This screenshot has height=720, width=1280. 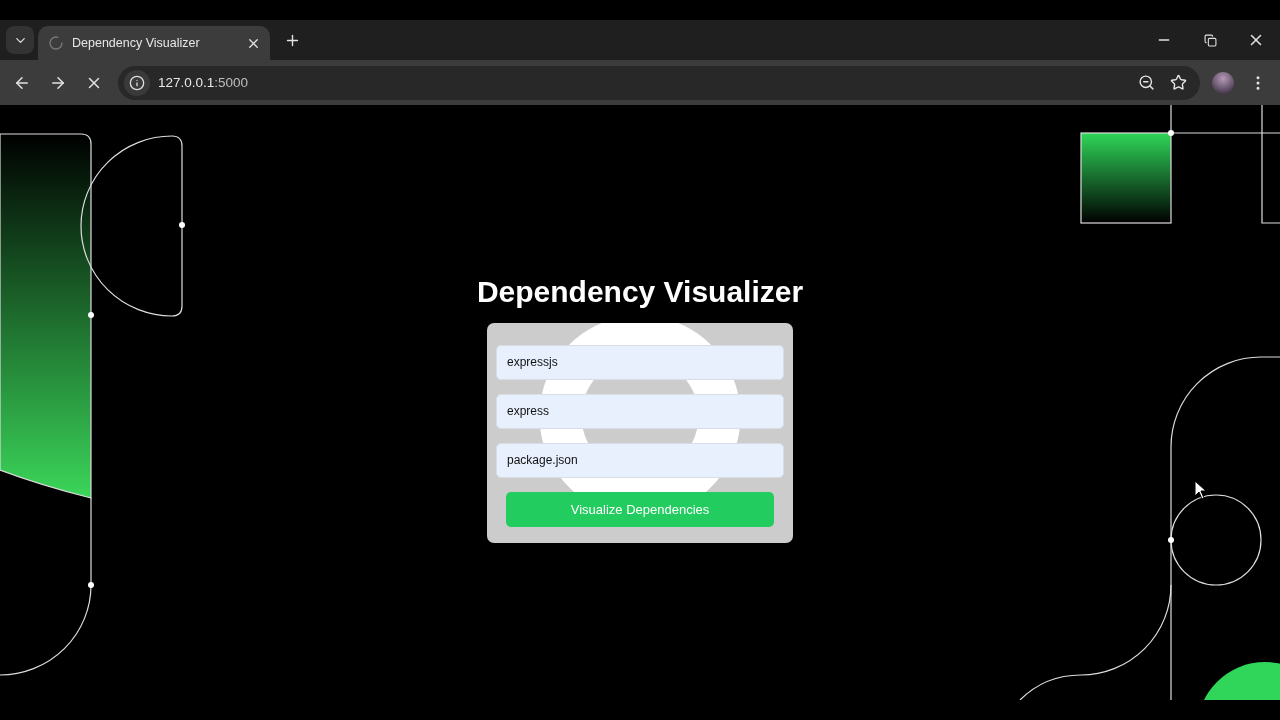 What do you see at coordinates (1201, 490) in the screenshot?
I see `pointer-icon` at bounding box center [1201, 490].